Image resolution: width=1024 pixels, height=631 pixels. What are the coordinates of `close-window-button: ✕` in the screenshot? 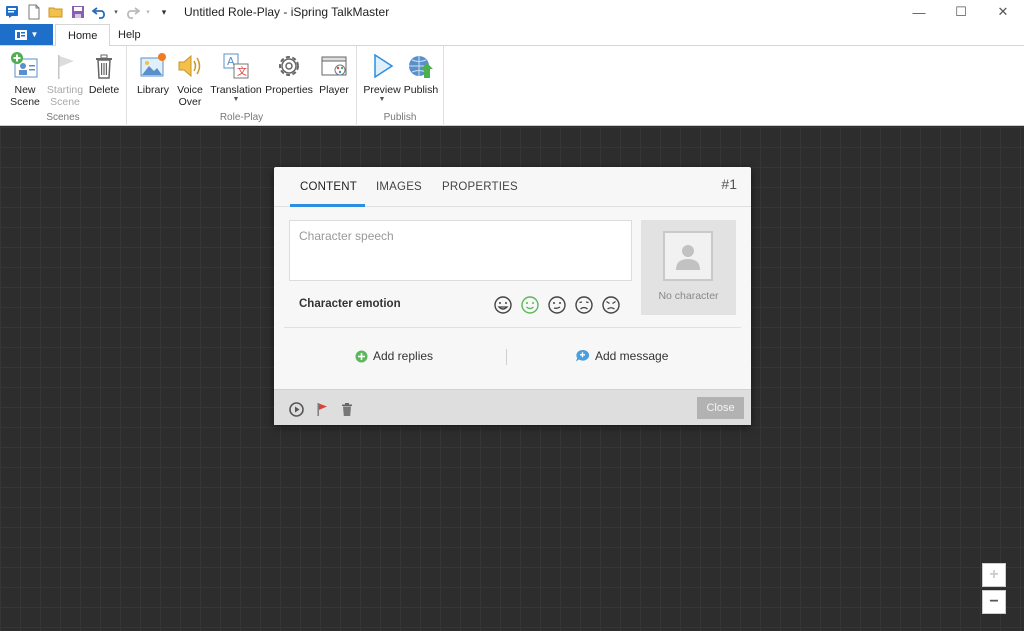 It's located at (1003, 12).